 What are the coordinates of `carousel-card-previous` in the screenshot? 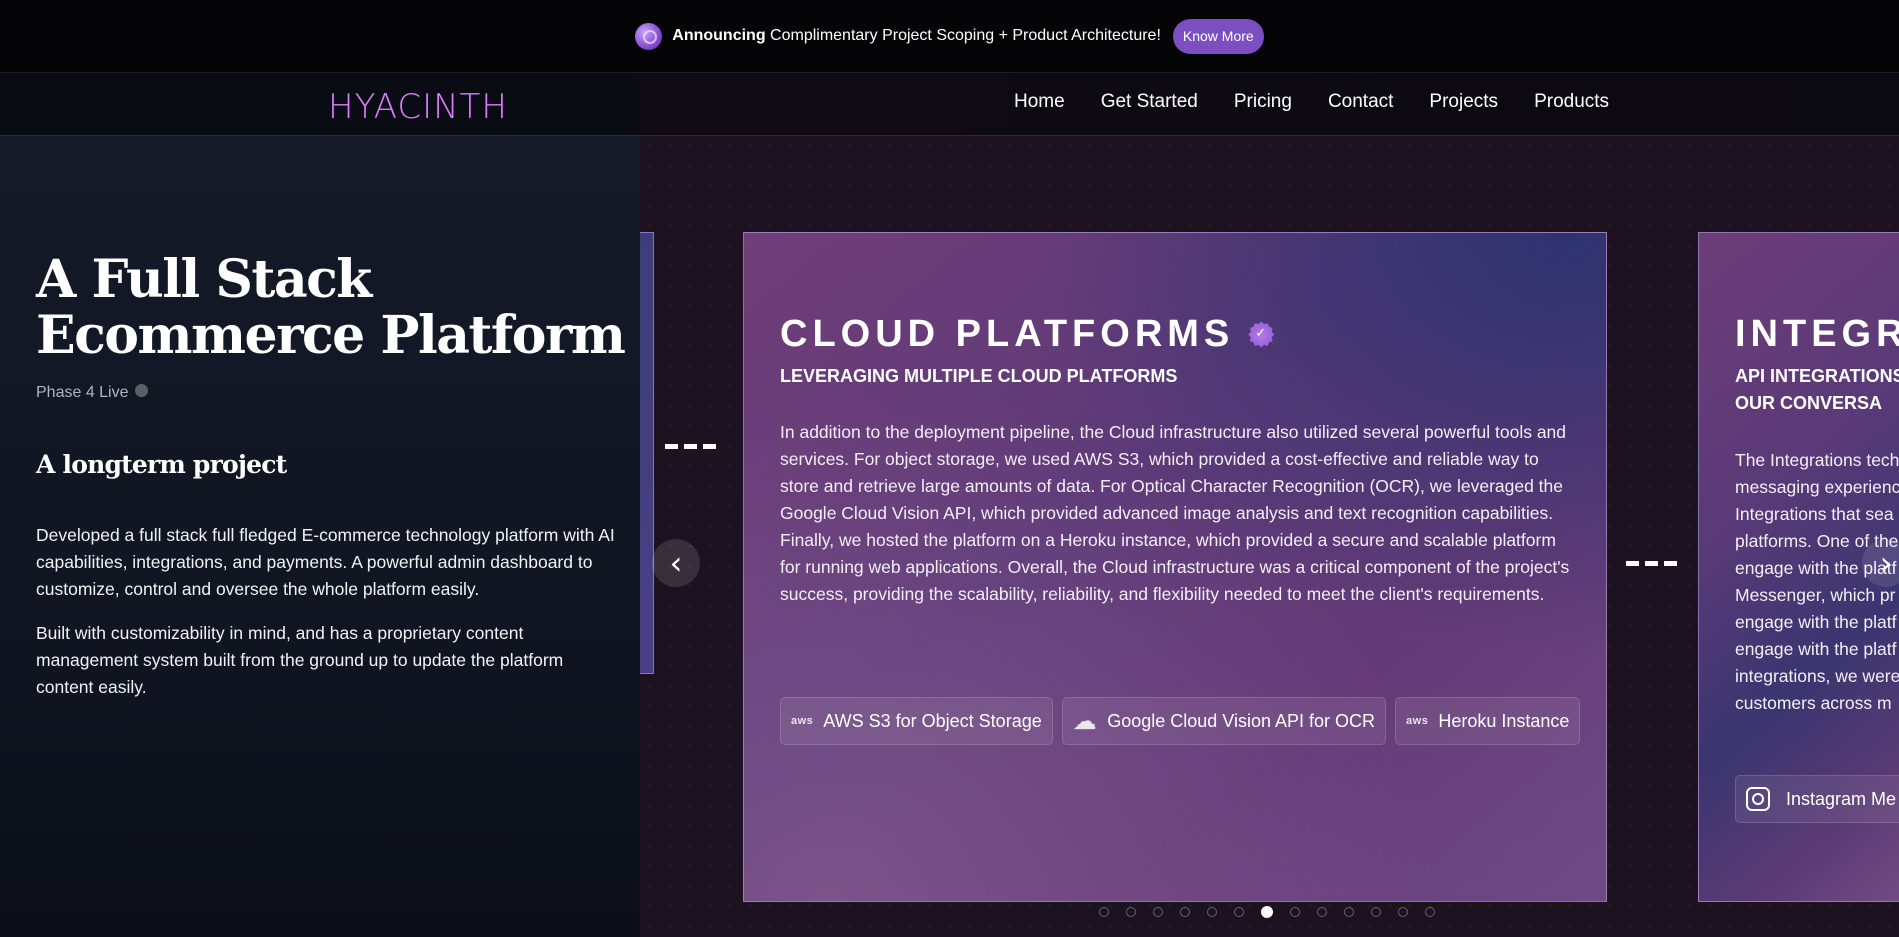 It's located at (647, 453).